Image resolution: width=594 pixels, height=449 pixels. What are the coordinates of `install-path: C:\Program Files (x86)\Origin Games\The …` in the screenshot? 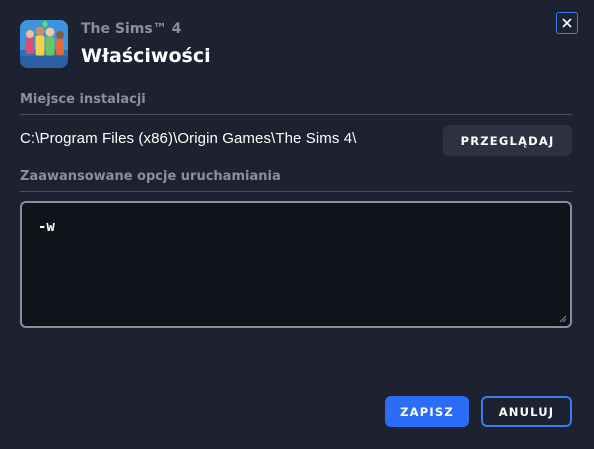 It's located at (188, 138).